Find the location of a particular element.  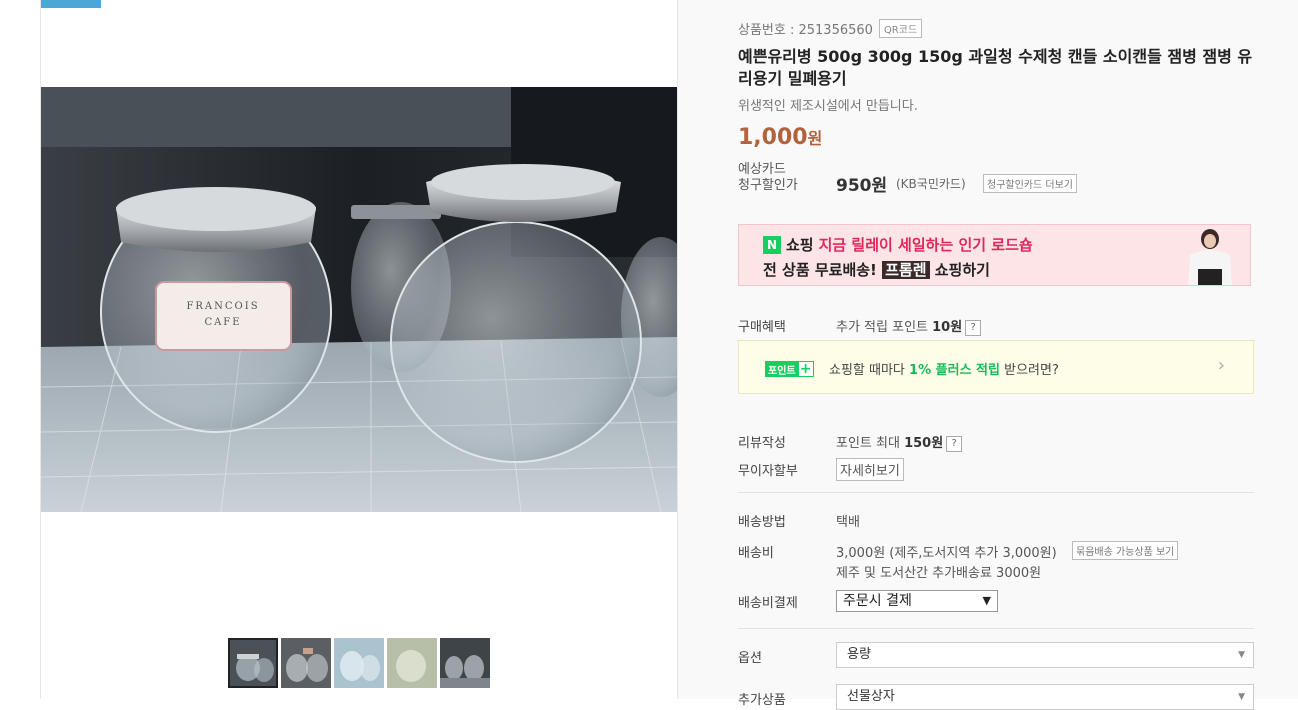

review-value-bold: 150원 is located at coordinates (924, 443).